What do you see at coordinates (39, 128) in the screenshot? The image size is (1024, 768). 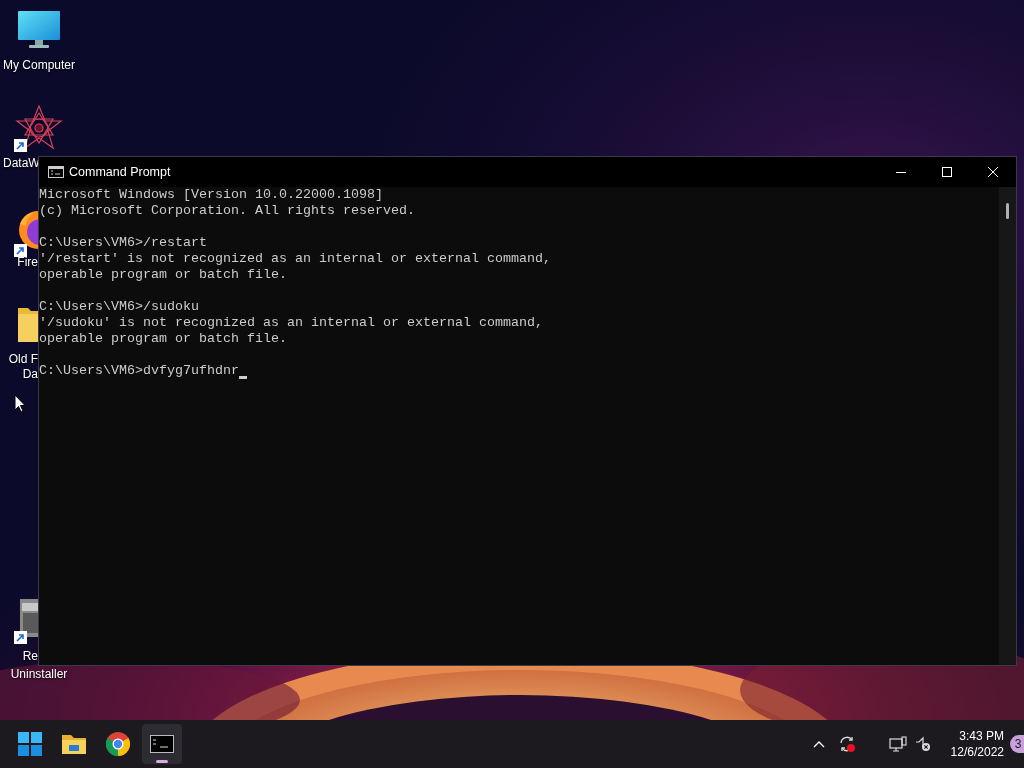 I see `star-icon` at bounding box center [39, 128].